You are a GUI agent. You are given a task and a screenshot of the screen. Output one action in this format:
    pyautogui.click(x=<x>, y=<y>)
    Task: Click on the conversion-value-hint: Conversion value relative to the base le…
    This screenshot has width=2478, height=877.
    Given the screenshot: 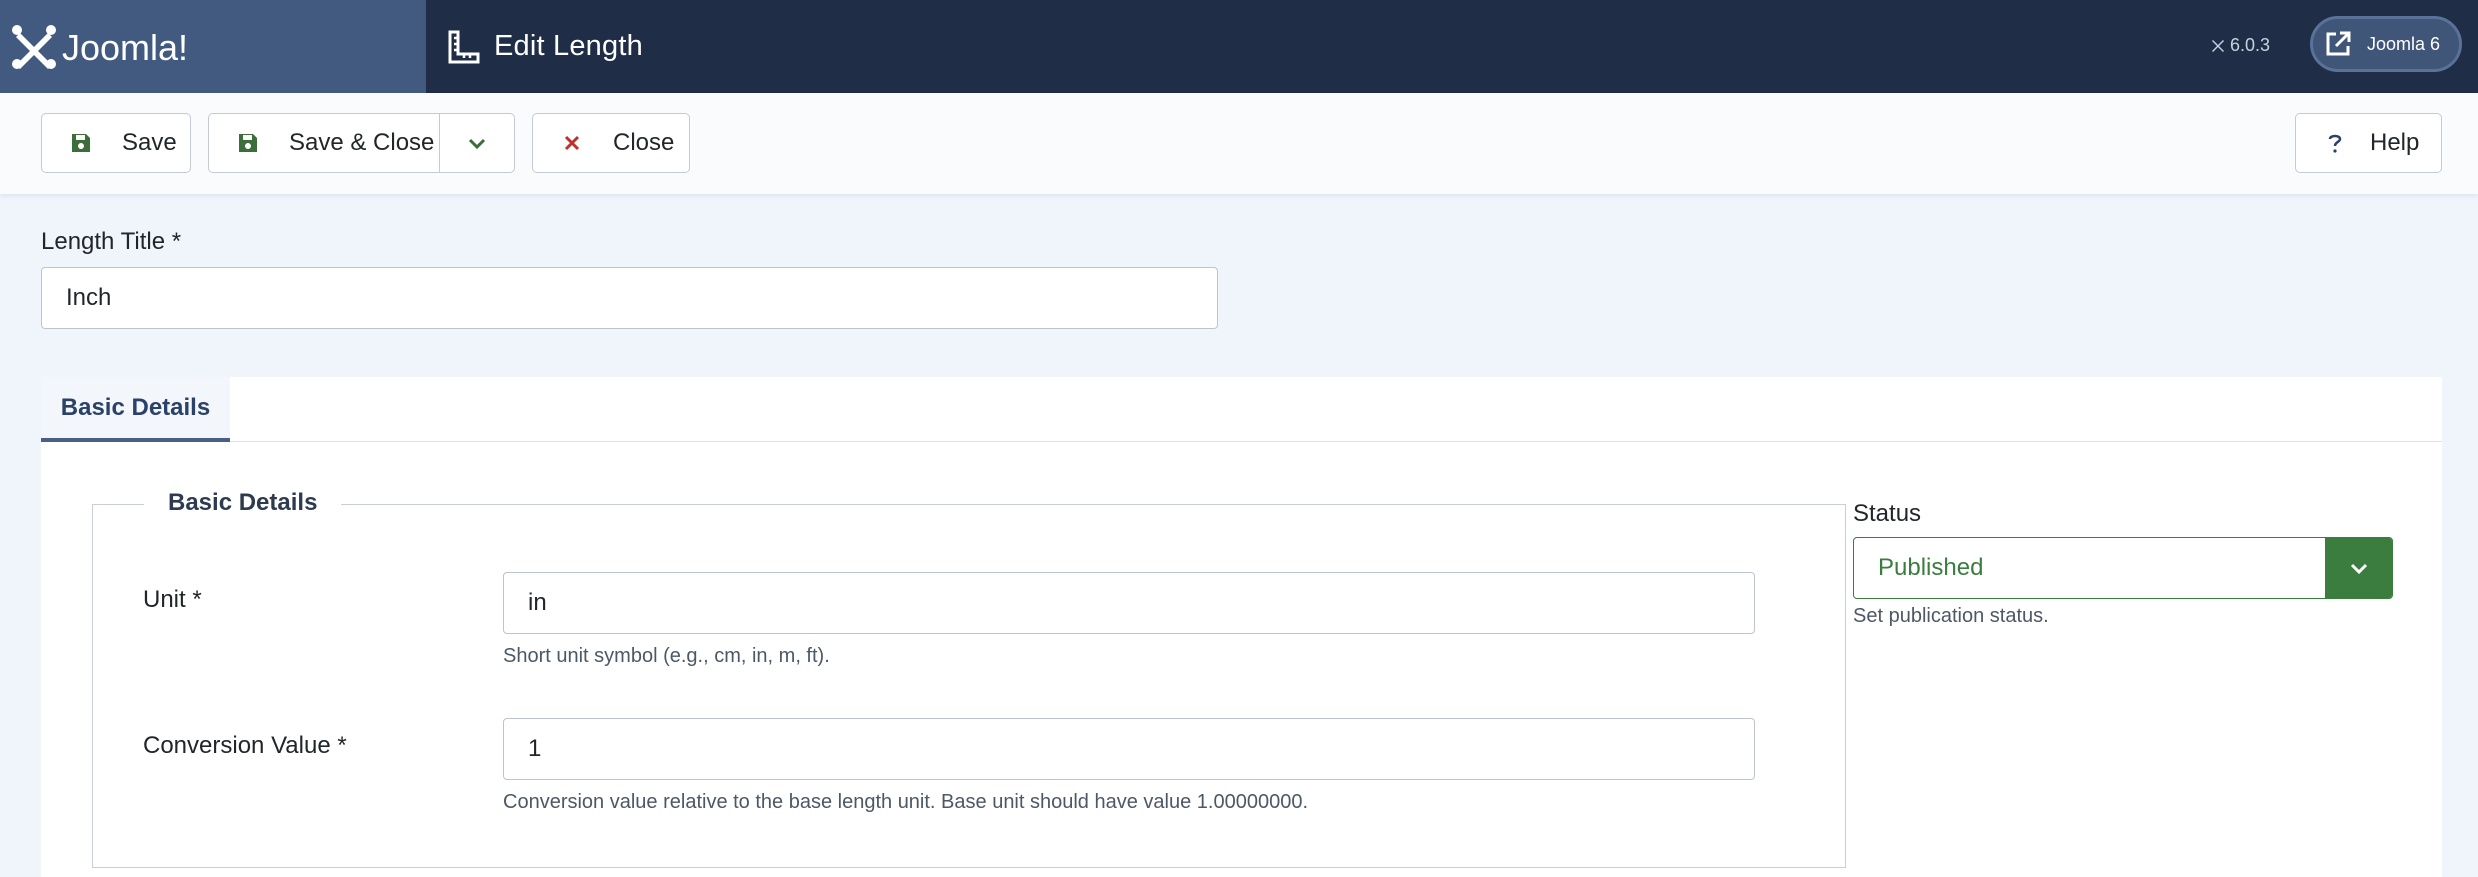 What is the action you would take?
    pyautogui.click(x=905, y=802)
    